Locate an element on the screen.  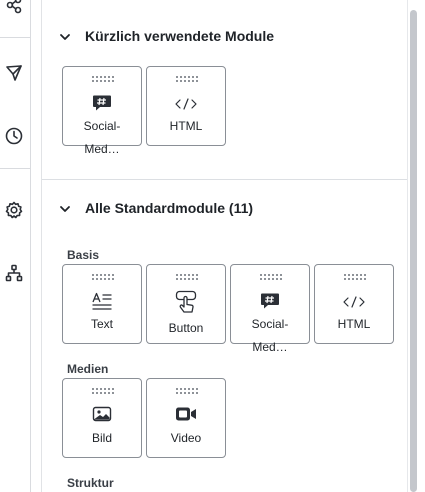
history-icon is located at coordinates (14, 136).